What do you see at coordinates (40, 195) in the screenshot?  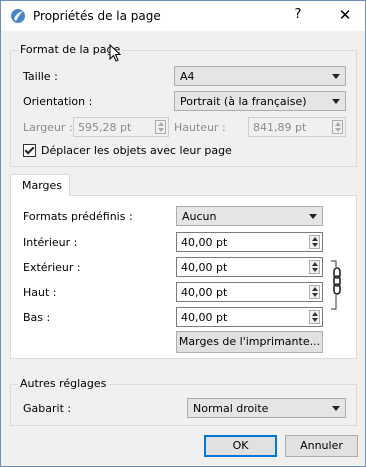 I see `tab-joint` at bounding box center [40, 195].